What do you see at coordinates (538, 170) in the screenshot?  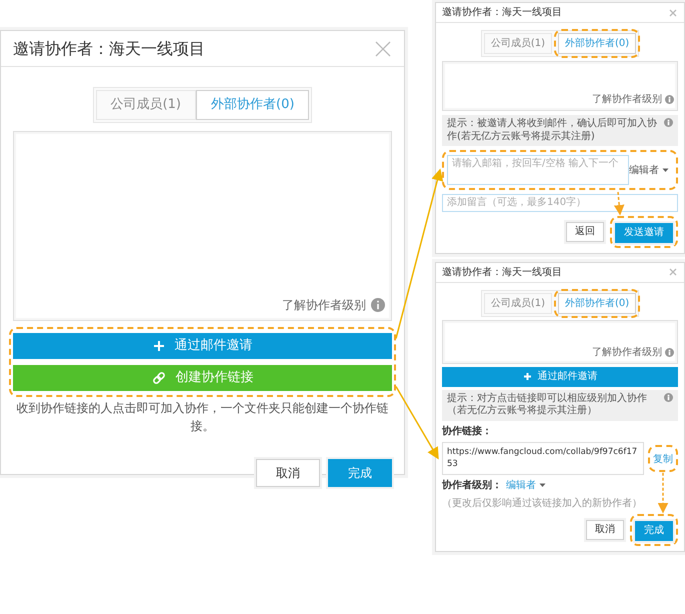 I see `email-input-field: 请输入邮箱，按回车/空格 输入下一个` at bounding box center [538, 170].